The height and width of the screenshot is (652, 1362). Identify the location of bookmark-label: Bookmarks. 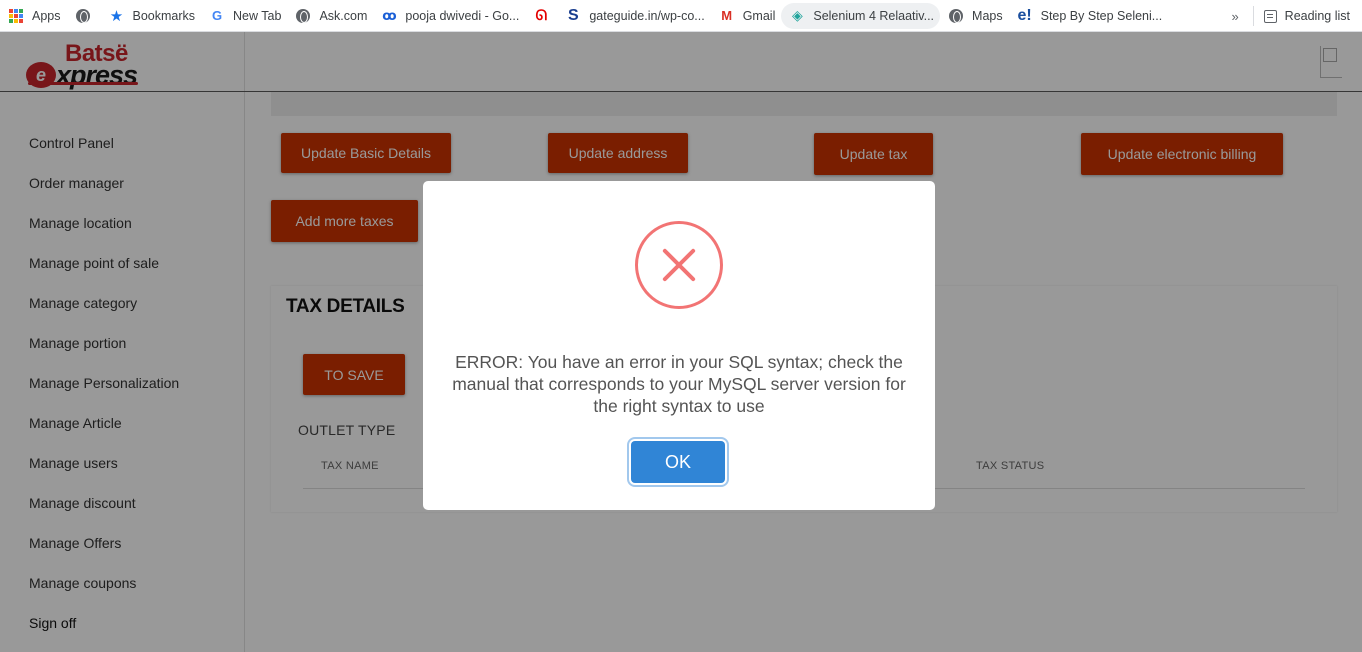
(164, 15).